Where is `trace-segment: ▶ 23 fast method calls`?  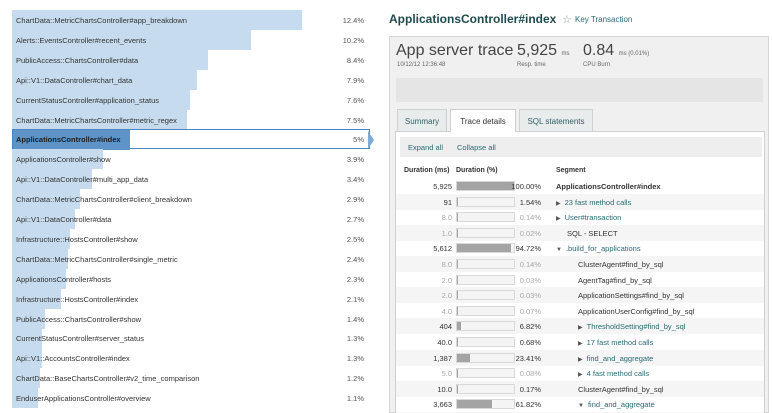 trace-segment: ▶ 23 fast method calls is located at coordinates (593, 202).